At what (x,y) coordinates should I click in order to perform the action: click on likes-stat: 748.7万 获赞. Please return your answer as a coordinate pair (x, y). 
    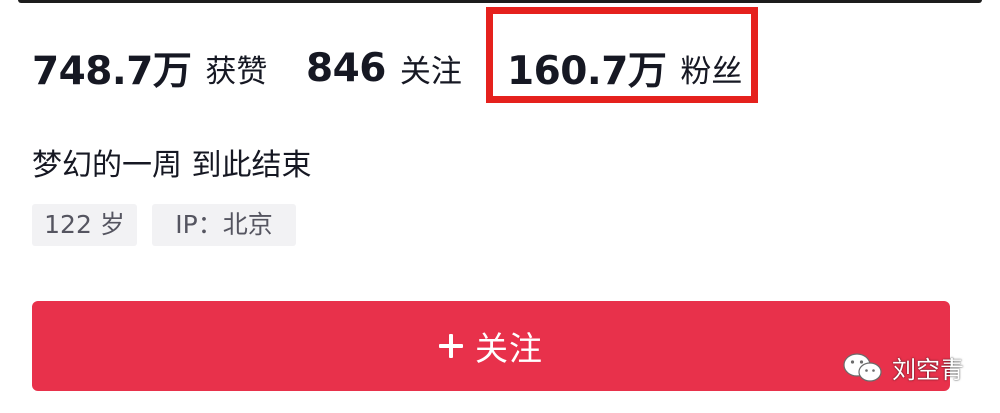
    Looking at the image, I should click on (149, 68).